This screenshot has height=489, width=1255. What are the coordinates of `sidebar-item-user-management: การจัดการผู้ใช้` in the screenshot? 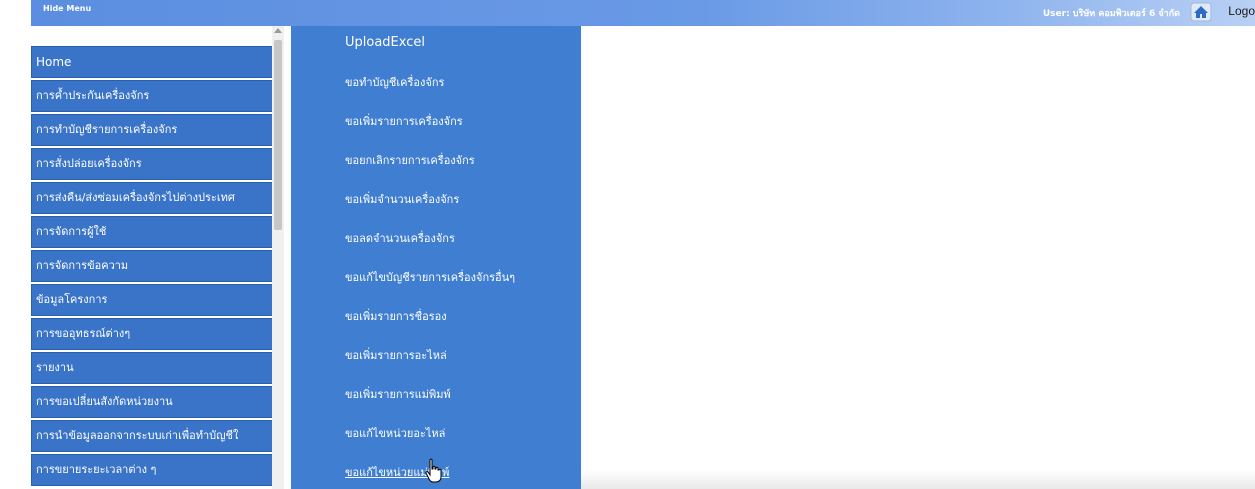 It's located at (153, 232).